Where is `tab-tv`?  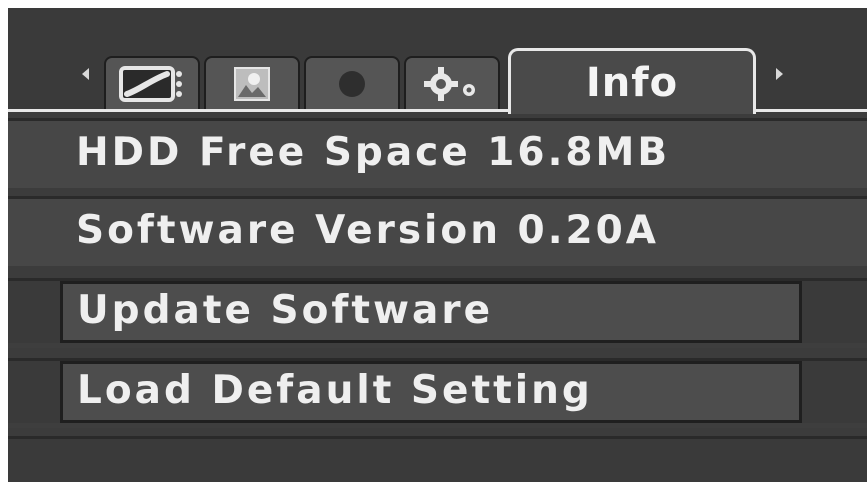 tab-tv is located at coordinates (152, 83).